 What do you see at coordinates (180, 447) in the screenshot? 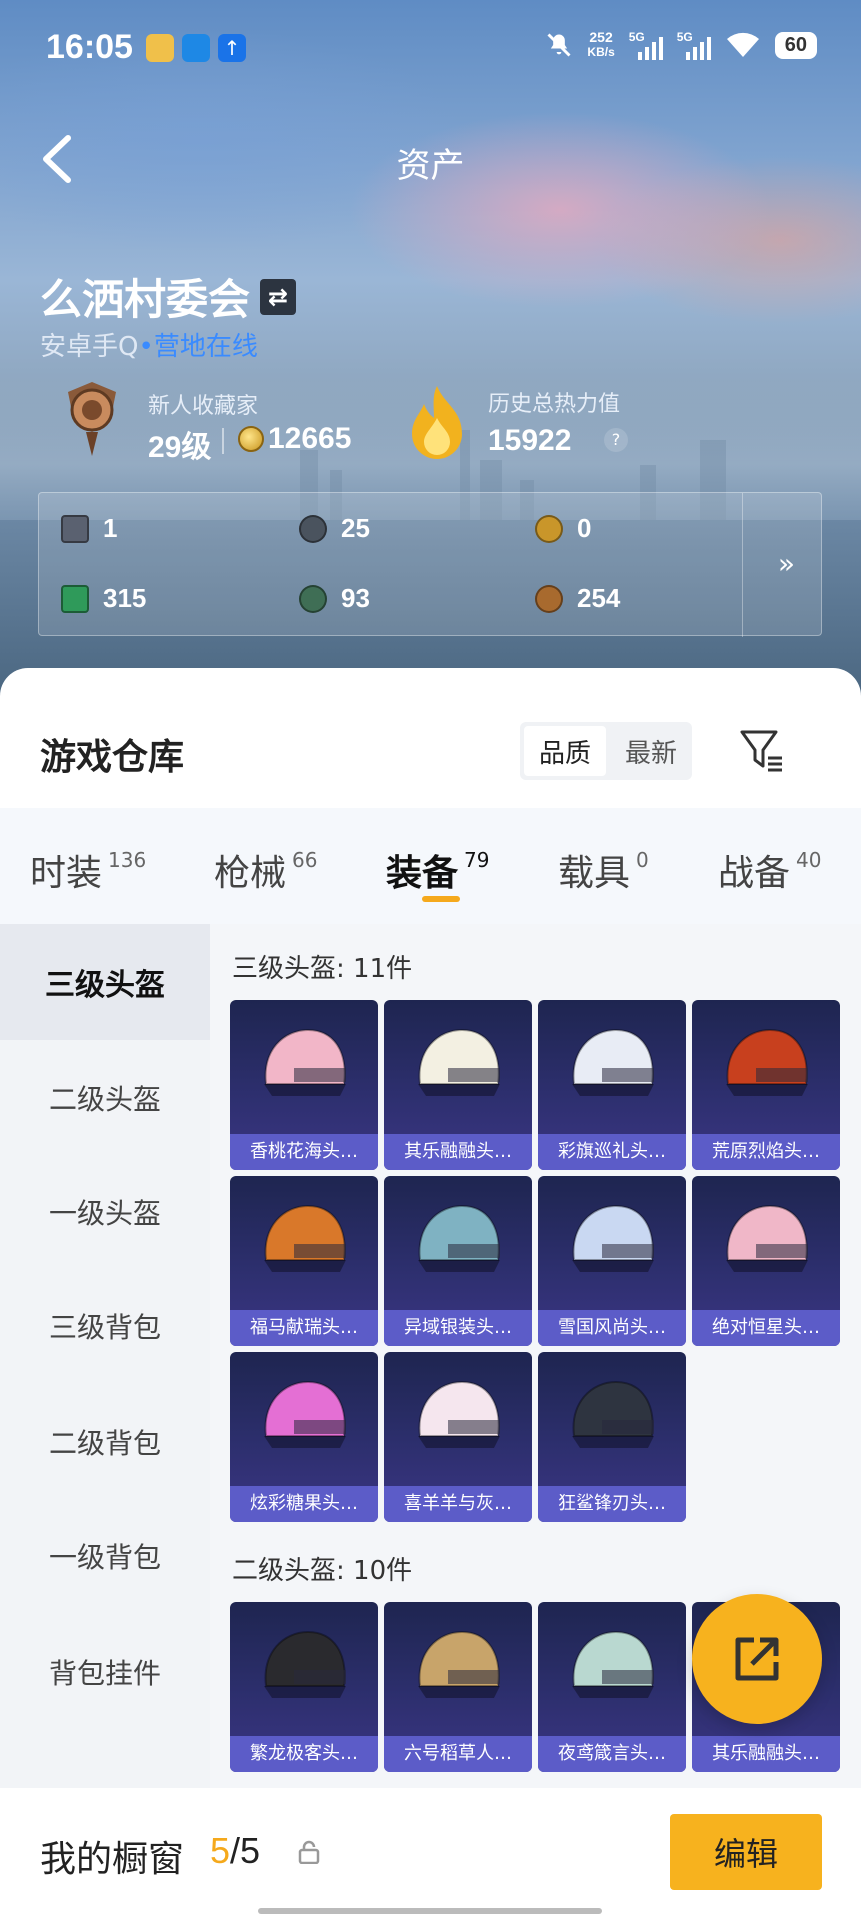
I see `rank-level: 29级` at bounding box center [180, 447].